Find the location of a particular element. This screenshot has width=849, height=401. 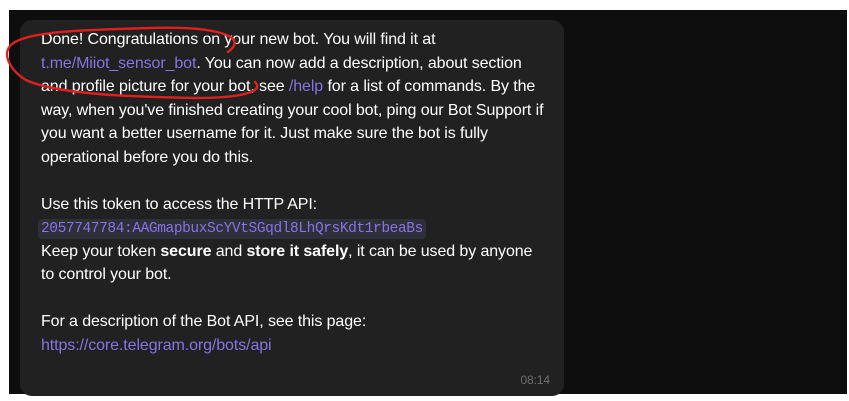

api-line: https://core.telegram.org/bots/api is located at coordinates (294, 346).